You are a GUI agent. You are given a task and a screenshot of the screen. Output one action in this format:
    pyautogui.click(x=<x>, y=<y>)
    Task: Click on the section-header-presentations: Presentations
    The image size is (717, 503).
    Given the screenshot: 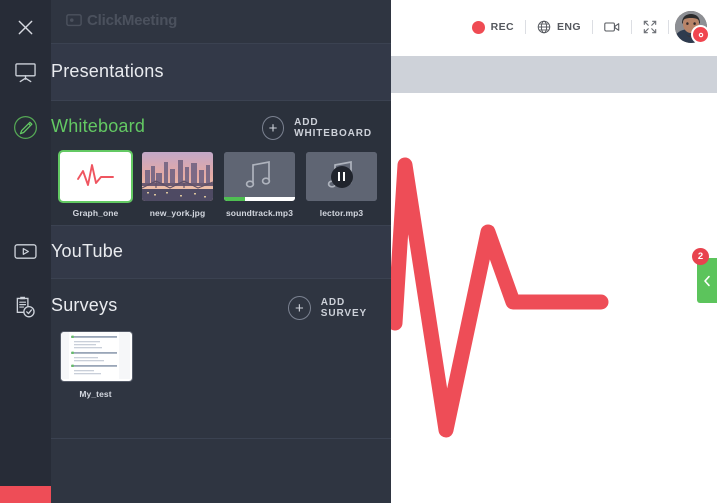 What is the action you would take?
    pyautogui.click(x=221, y=71)
    